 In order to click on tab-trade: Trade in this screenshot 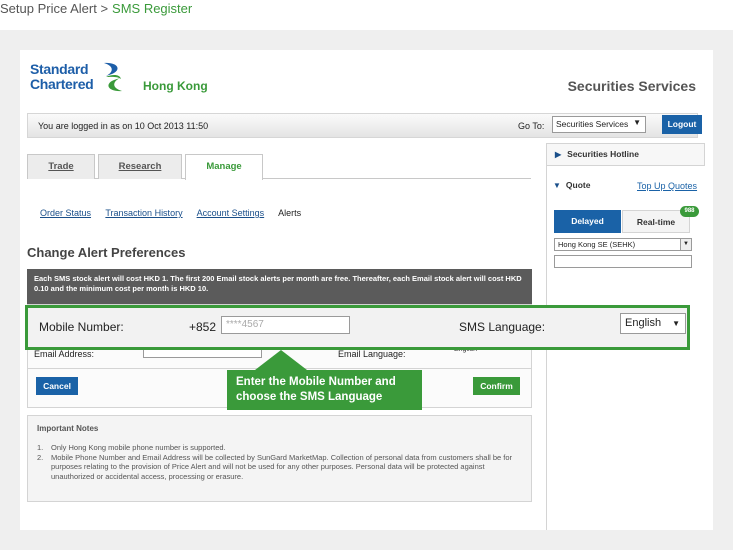, I will do `click(61, 166)`.